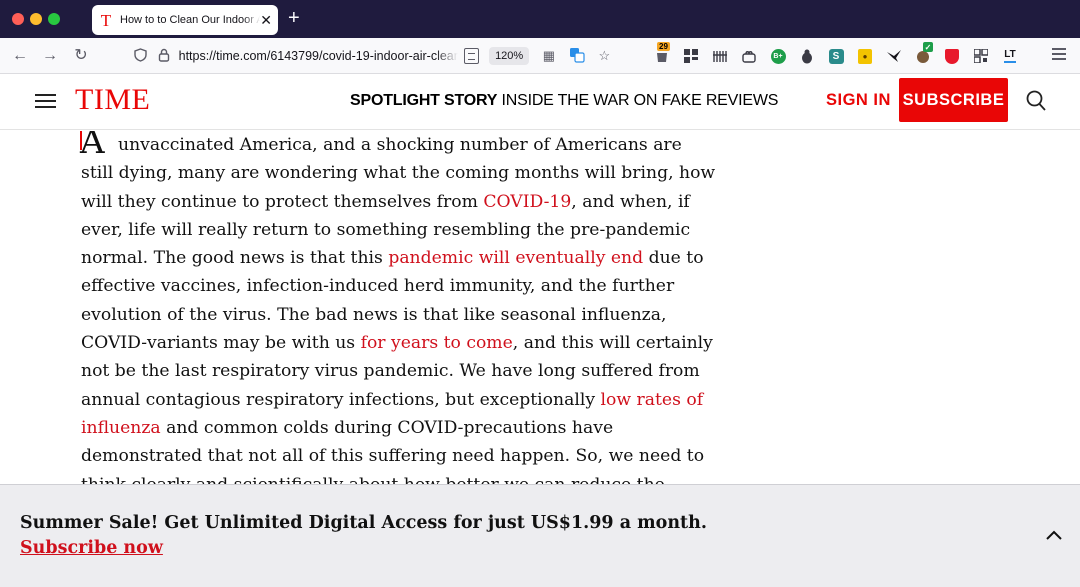 The height and width of the screenshot is (587, 1080). What do you see at coordinates (81, 56) in the screenshot?
I see `reload-icon: ↻` at bounding box center [81, 56].